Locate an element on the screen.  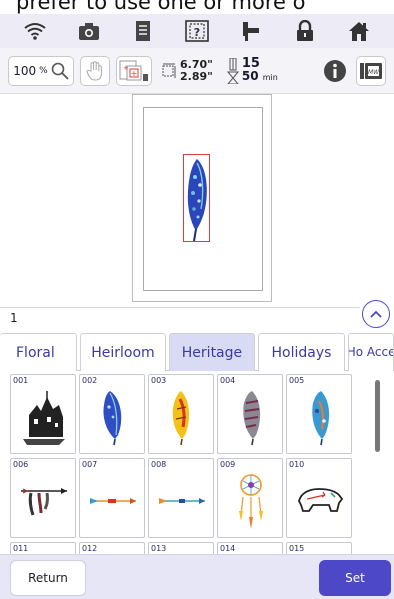
design-number: 011 is located at coordinates (21, 548).